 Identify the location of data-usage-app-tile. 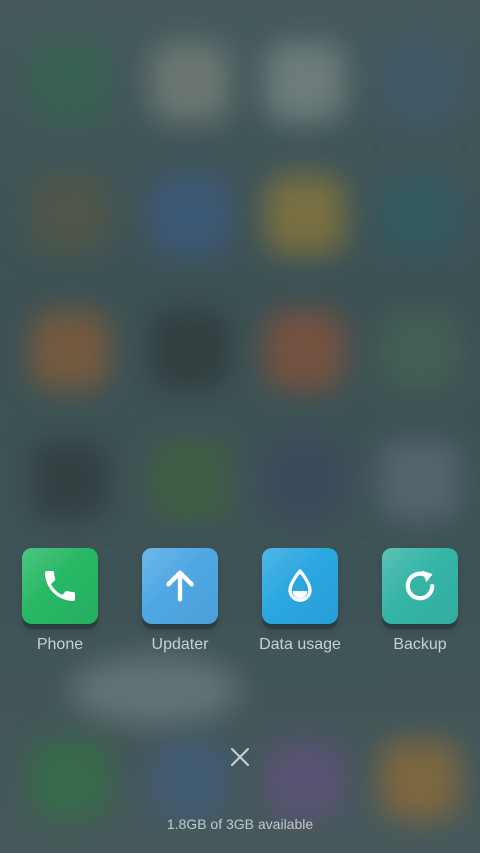
(300, 586).